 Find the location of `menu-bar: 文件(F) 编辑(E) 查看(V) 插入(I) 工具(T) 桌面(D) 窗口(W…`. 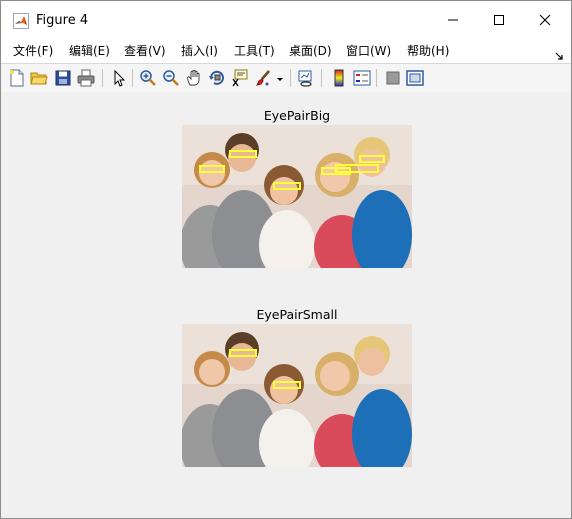

menu-bar: 文件(F) 编辑(E) 查看(V) 插入(I) 工具(T) 桌面(D) 窗口(W… is located at coordinates (286, 51).